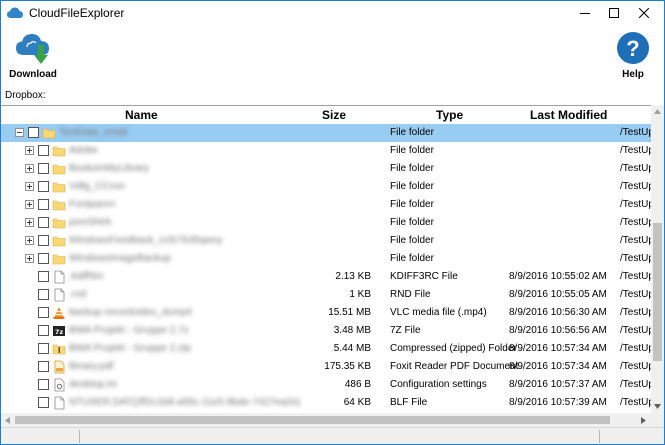 This screenshot has height=445, width=665. What do you see at coordinates (326, 205) in the screenshot?
I see `tree-folder-row: Fontpanrrr File folder/TestUp` at bounding box center [326, 205].